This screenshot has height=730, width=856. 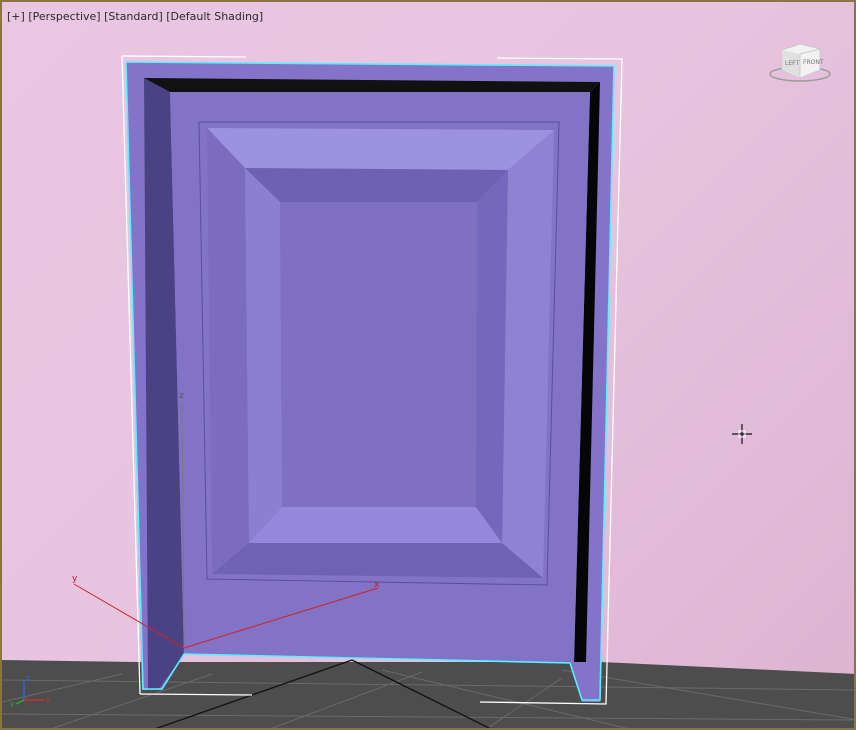 I want to click on panel-bevel-top, so click(x=380, y=149).